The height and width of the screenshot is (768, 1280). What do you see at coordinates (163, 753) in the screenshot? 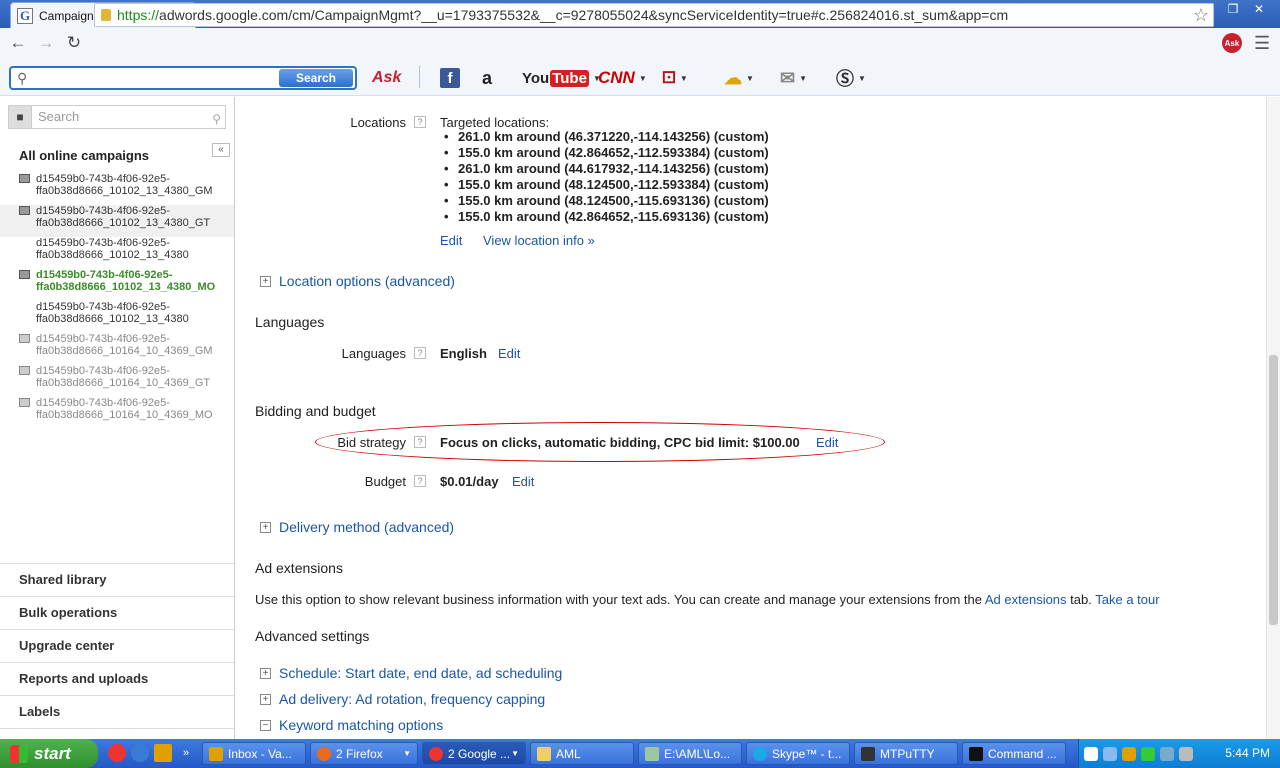
I see `outlook-icon` at bounding box center [163, 753].